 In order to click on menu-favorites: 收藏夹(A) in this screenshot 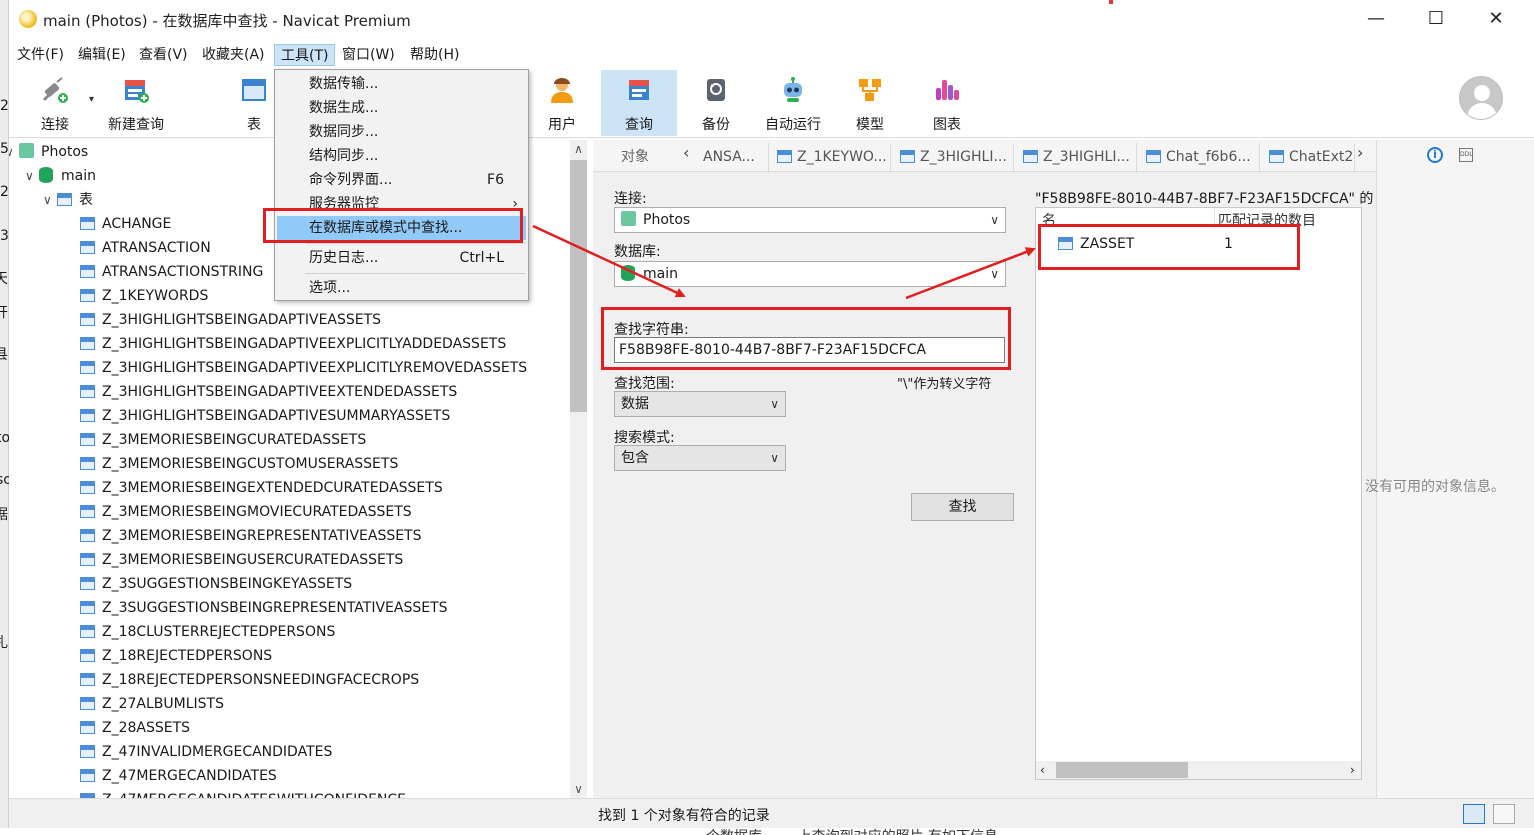, I will do `click(233, 55)`.